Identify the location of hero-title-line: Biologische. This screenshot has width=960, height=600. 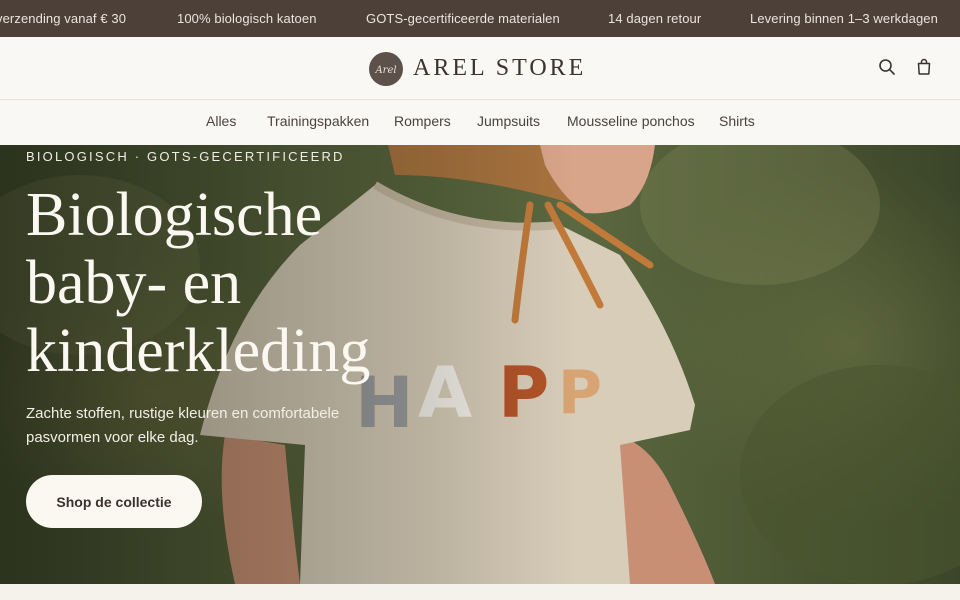
(174, 215).